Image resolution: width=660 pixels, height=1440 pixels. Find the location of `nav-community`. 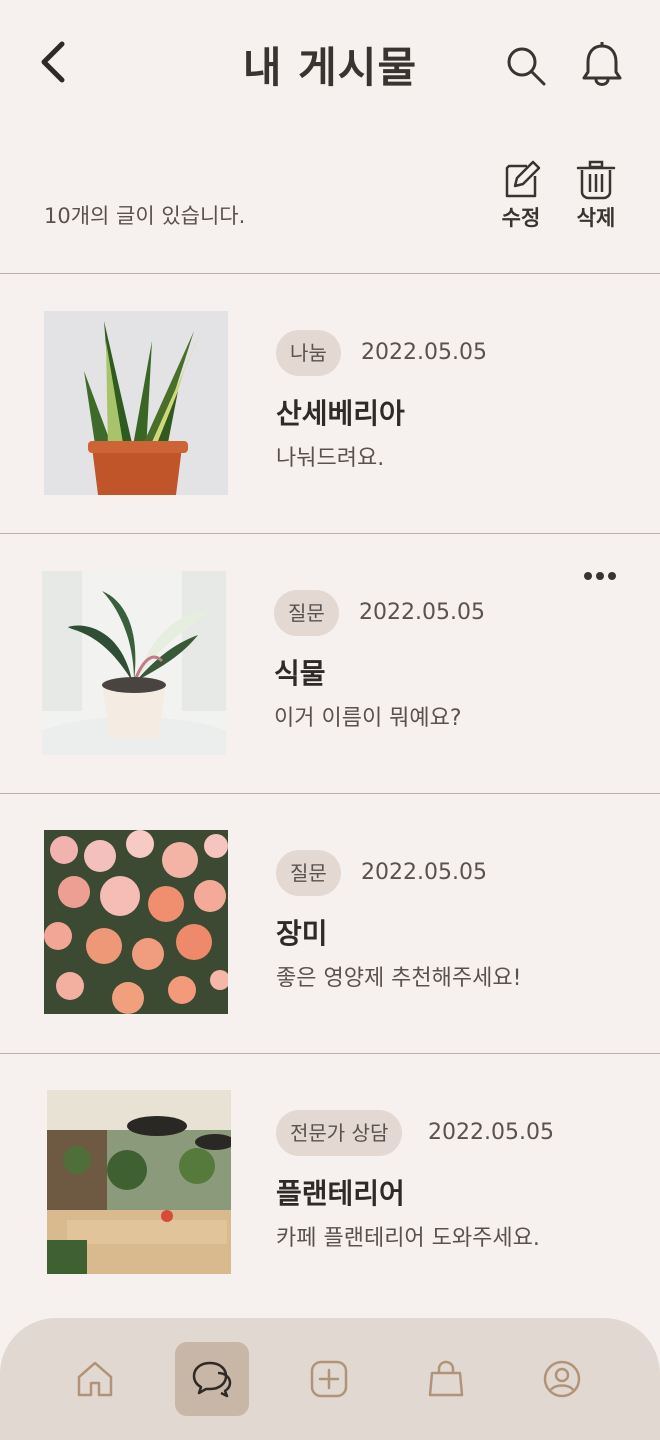

nav-community is located at coordinates (212, 1379).